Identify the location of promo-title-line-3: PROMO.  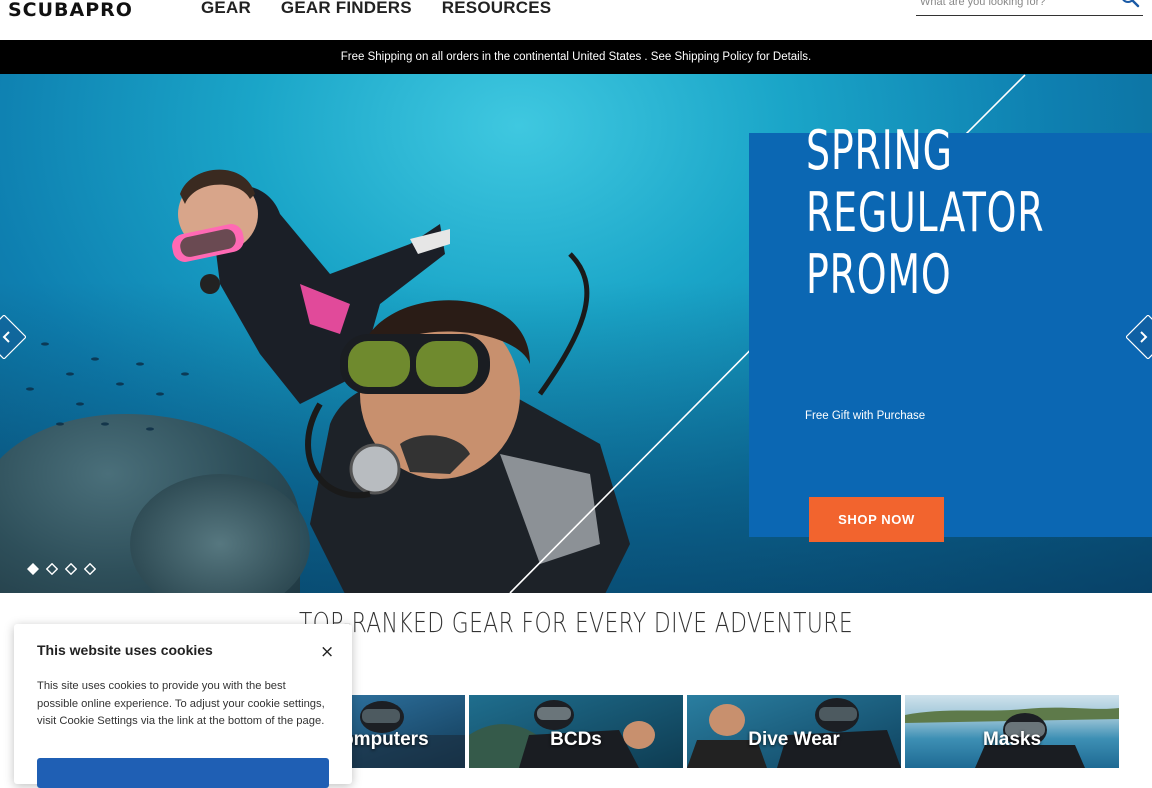
(879, 274).